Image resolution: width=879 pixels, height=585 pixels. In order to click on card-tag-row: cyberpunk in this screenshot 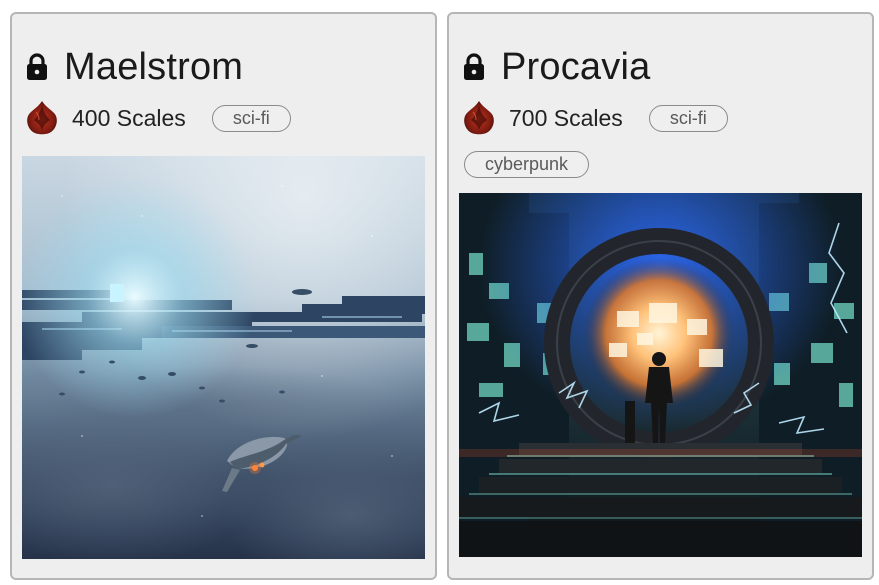, I will do `click(527, 164)`.